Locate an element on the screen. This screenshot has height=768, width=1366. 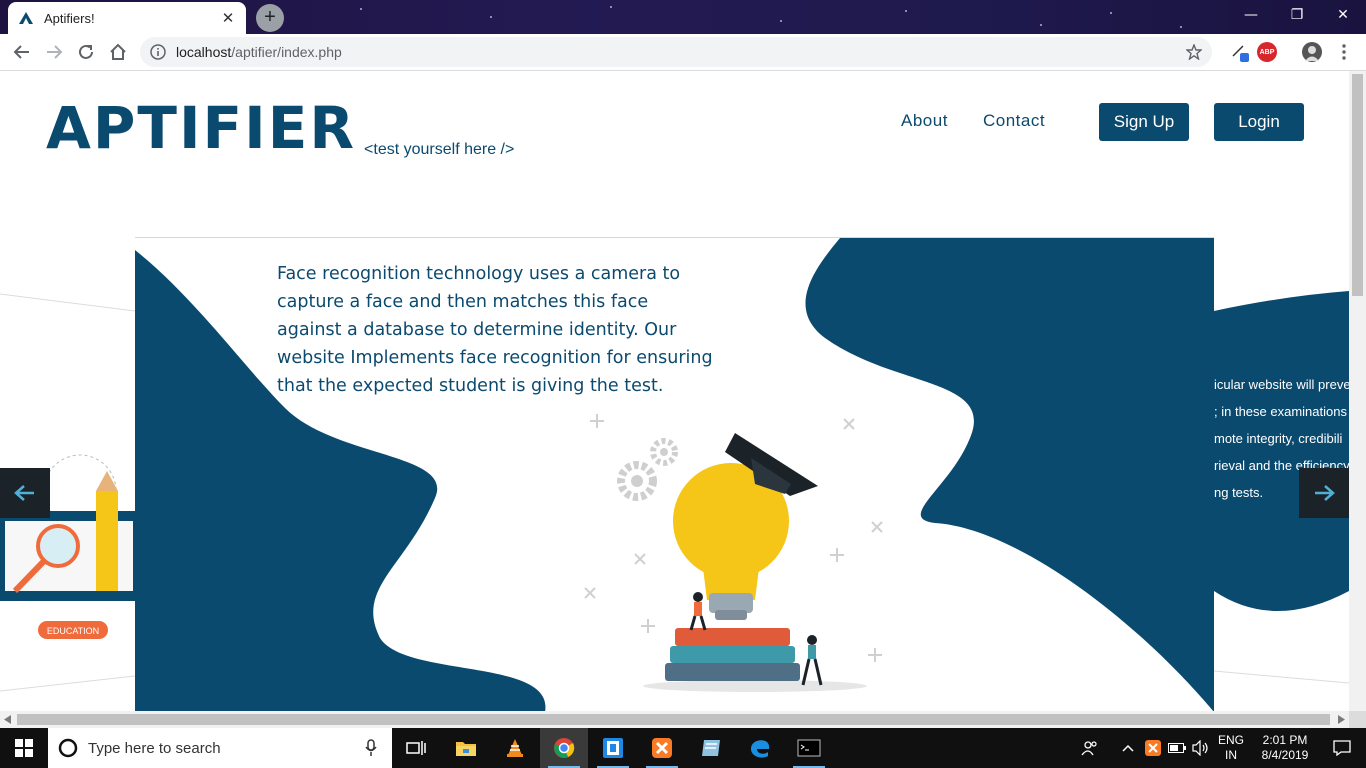
browser-titlebar: Aptifiers! ✕ + — ❐ ✕ is located at coordinates (683, 17).